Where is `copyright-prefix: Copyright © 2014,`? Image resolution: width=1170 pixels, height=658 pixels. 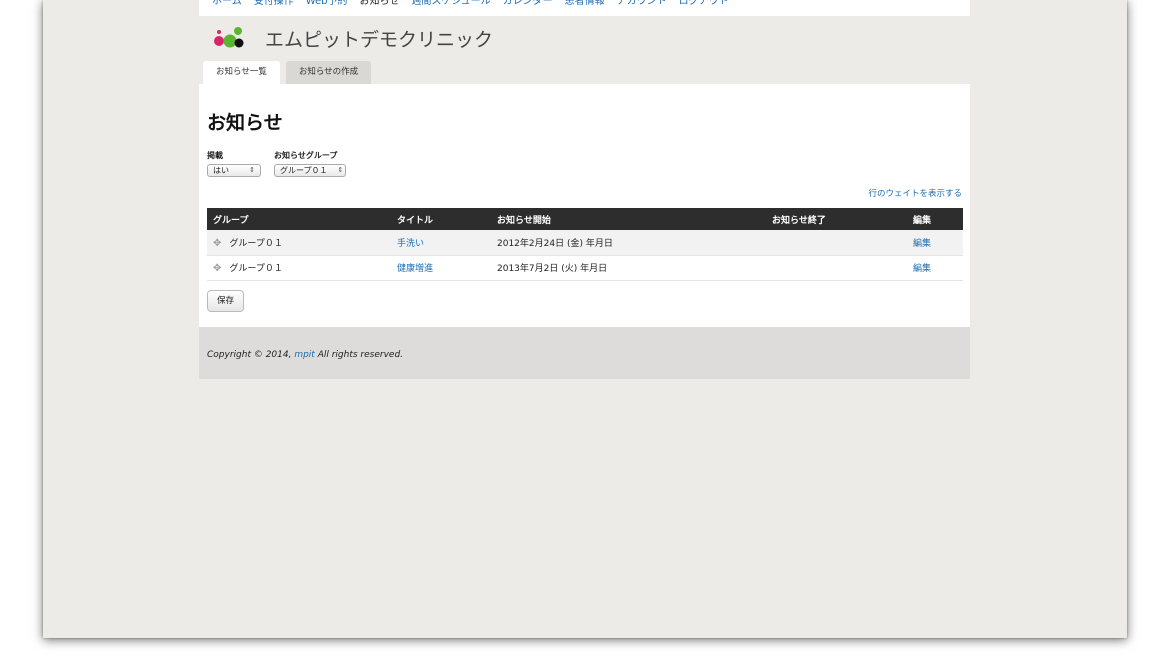 copyright-prefix: Copyright © 2014, is located at coordinates (251, 355).